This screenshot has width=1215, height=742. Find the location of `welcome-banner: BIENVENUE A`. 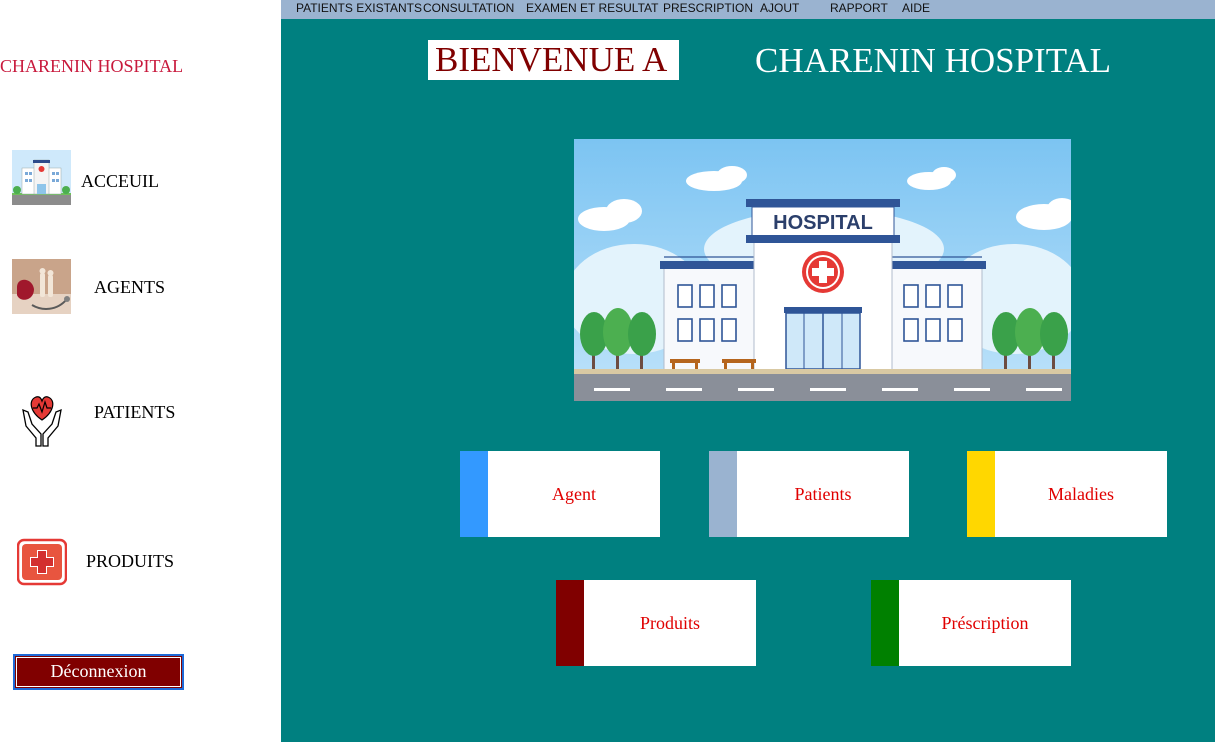

welcome-banner: BIENVENUE A is located at coordinates (553, 60).